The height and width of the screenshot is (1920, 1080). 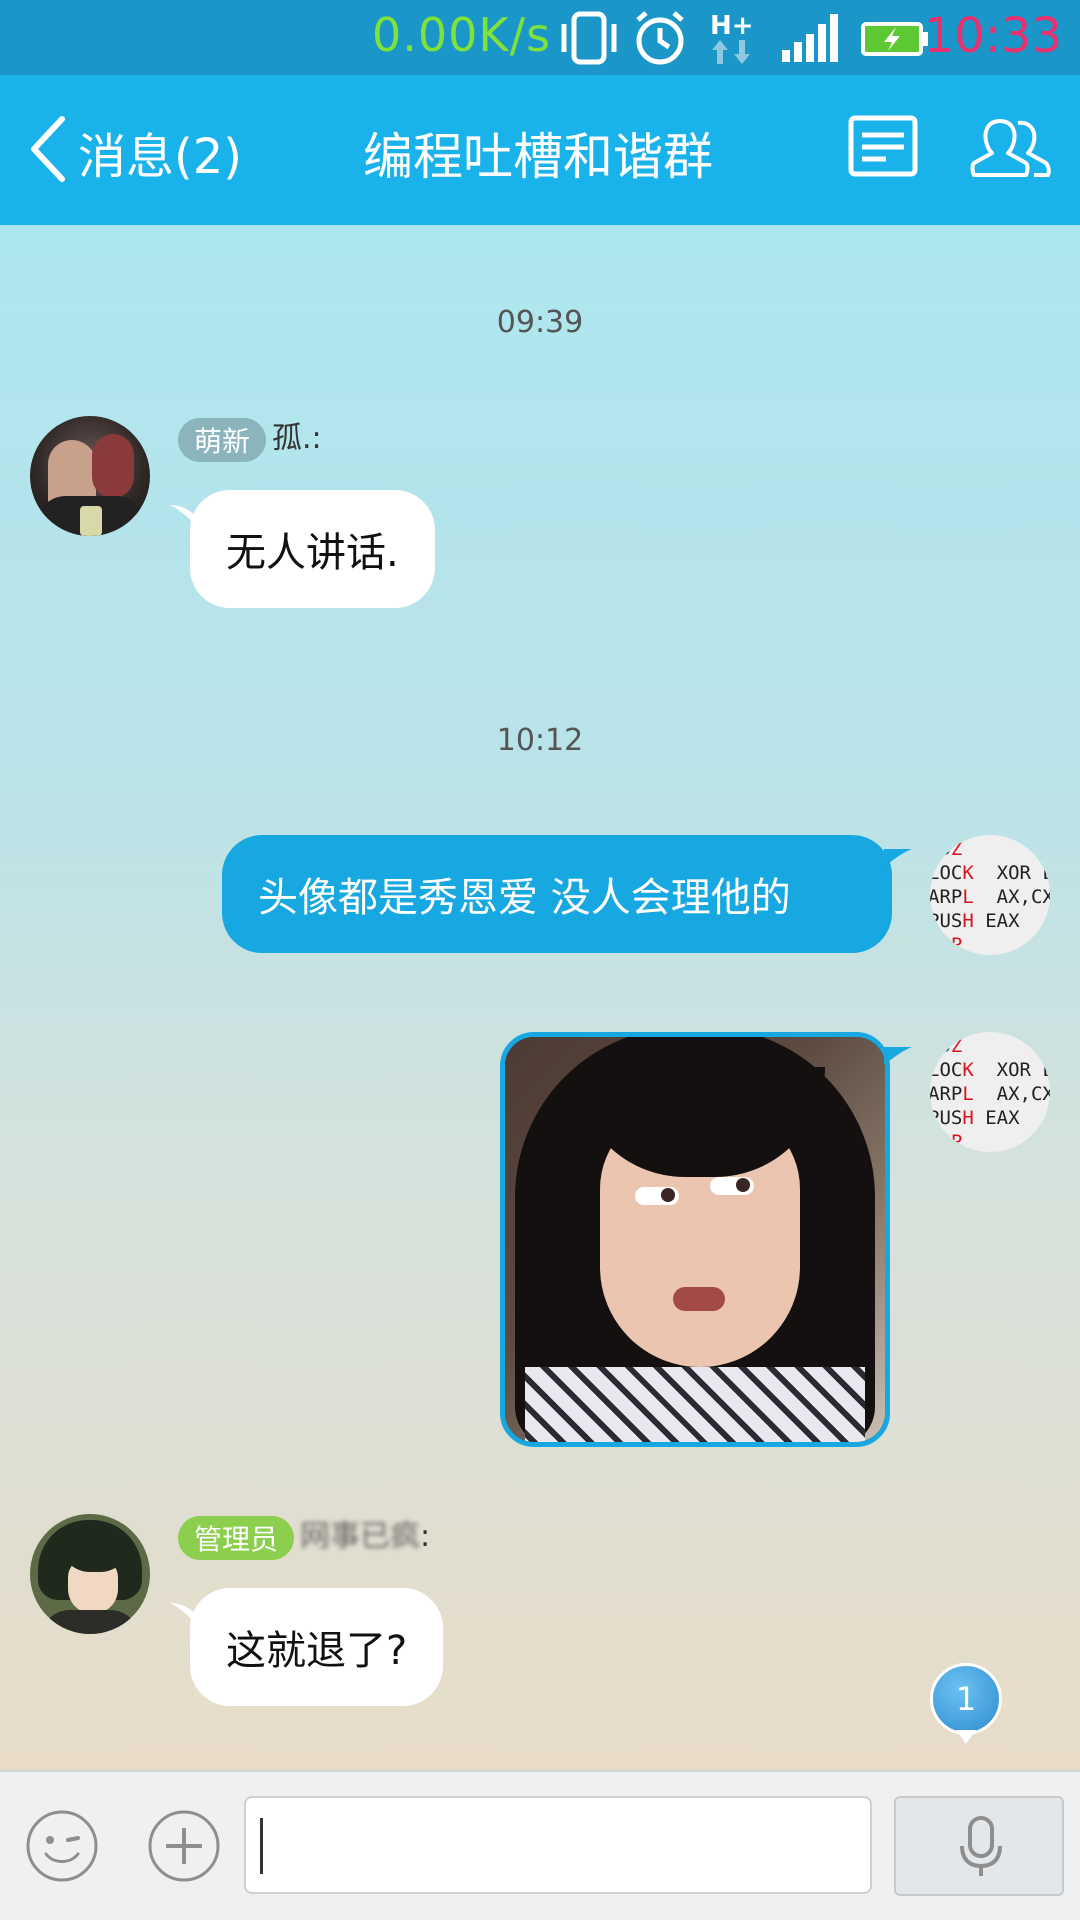 I want to click on message-input, so click(x=558, y=1845).